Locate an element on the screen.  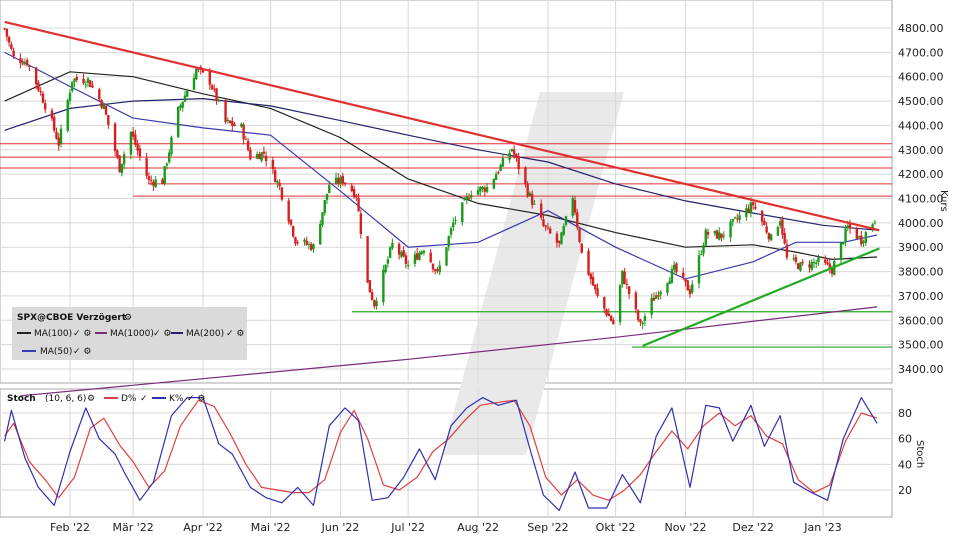
stoch-axis-title: Stoch is located at coordinates (919, 454).